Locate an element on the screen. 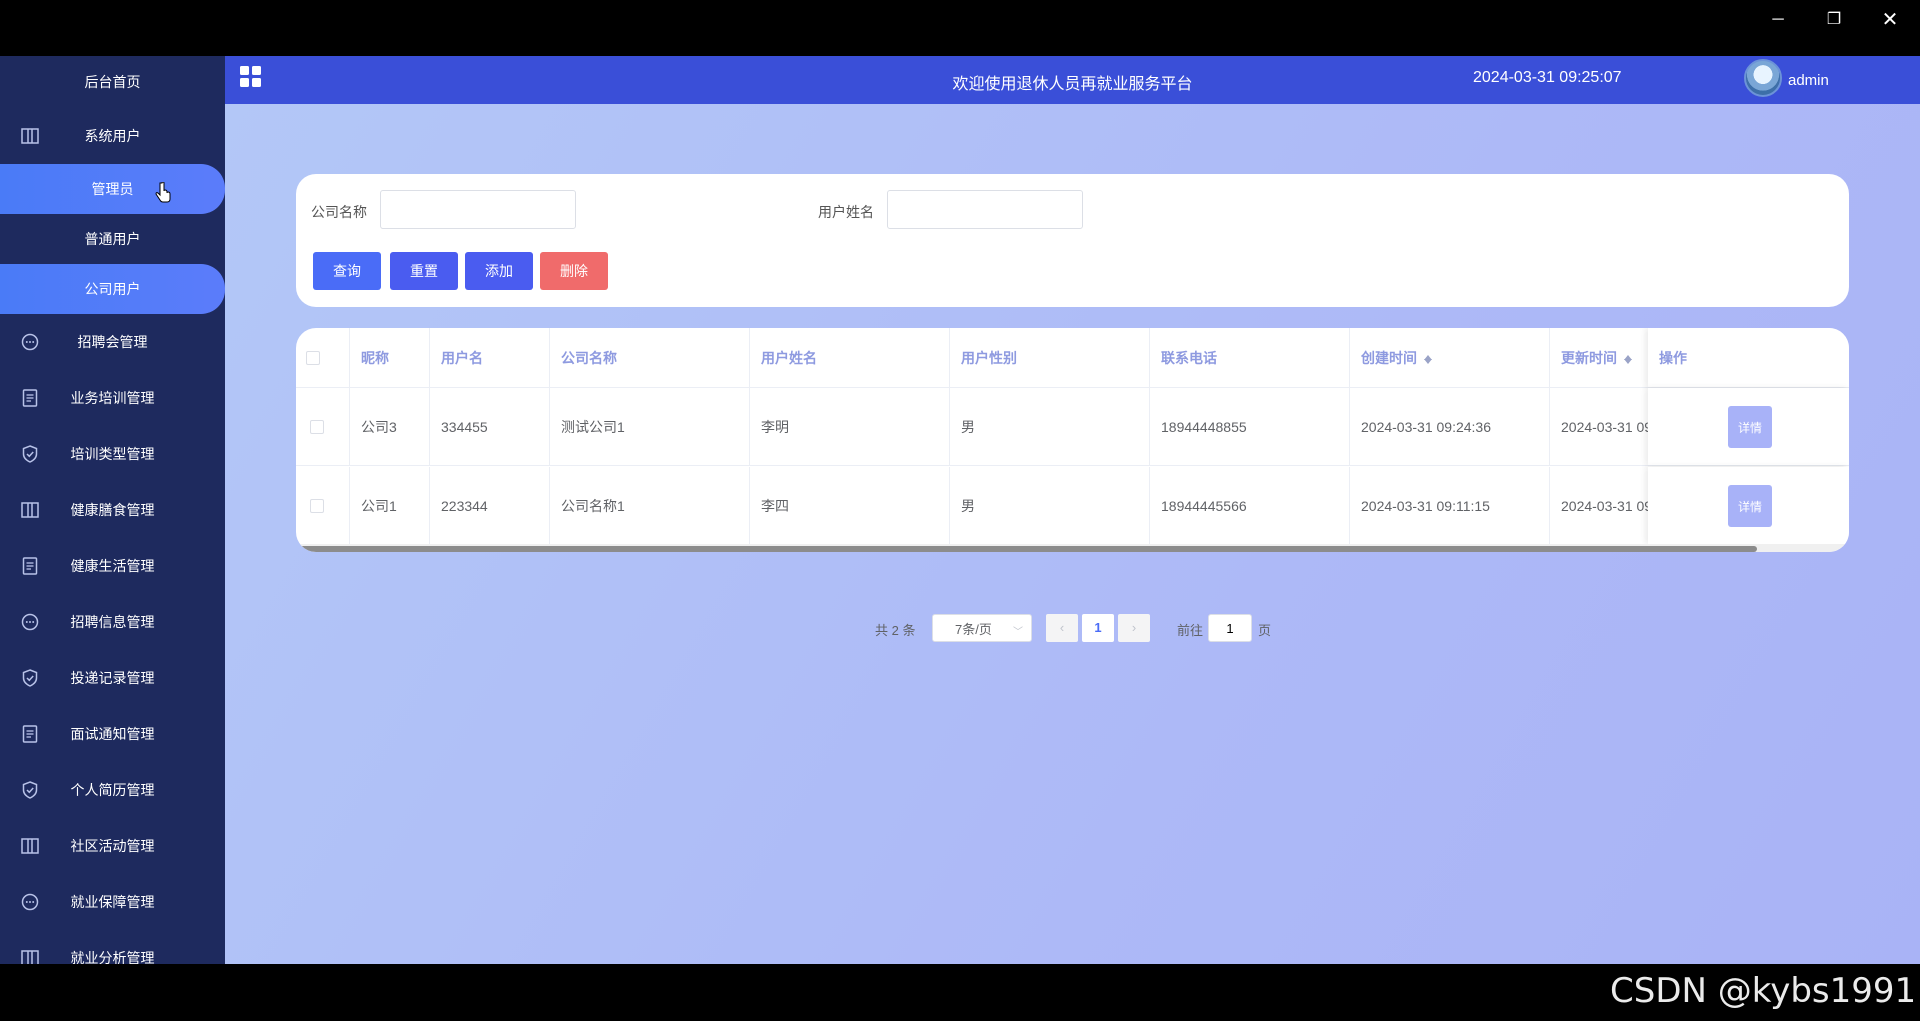 Image resolution: width=1920 pixels, height=1021 pixels. cell-created-at: 2024-03-31 09:24:36 is located at coordinates (1450, 426).